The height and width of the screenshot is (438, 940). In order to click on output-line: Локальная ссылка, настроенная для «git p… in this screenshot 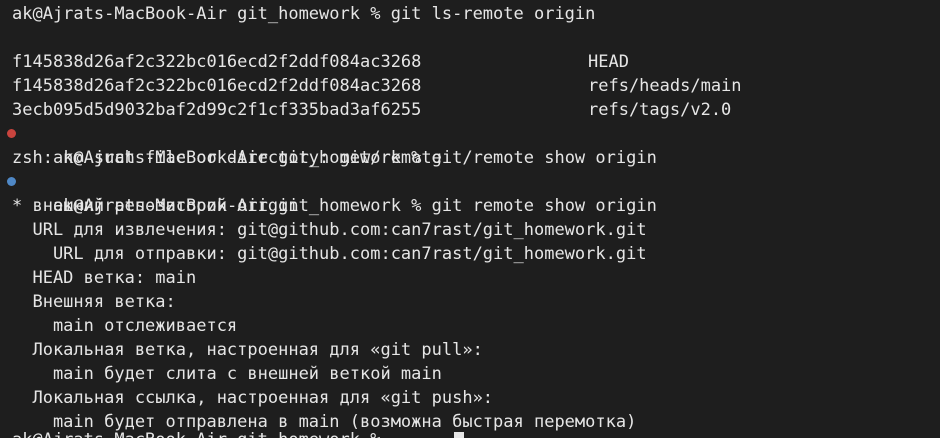, I will do `click(253, 398)`.